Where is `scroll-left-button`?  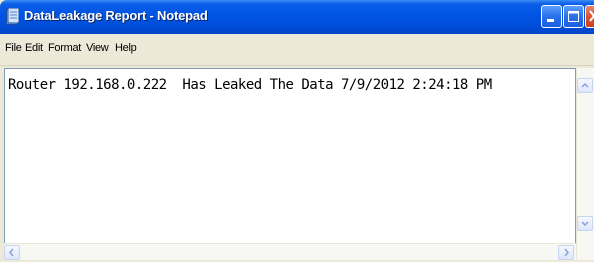 scroll-left-button is located at coordinates (12, 252).